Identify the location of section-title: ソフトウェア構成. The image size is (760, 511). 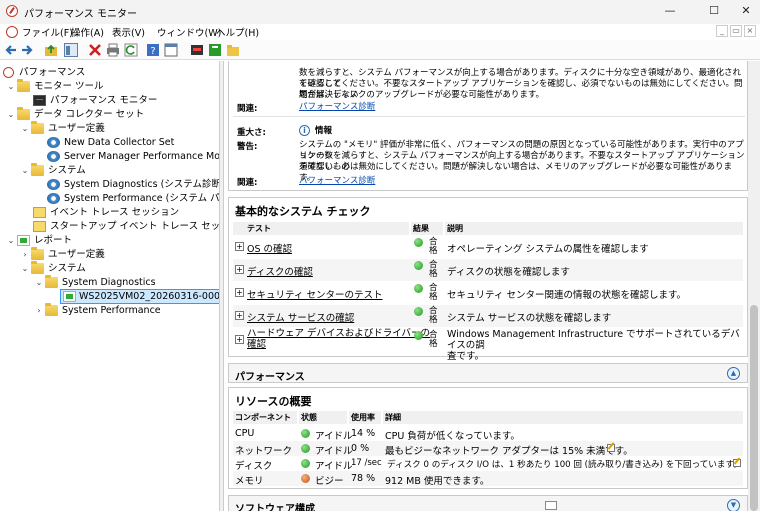
(275, 507).